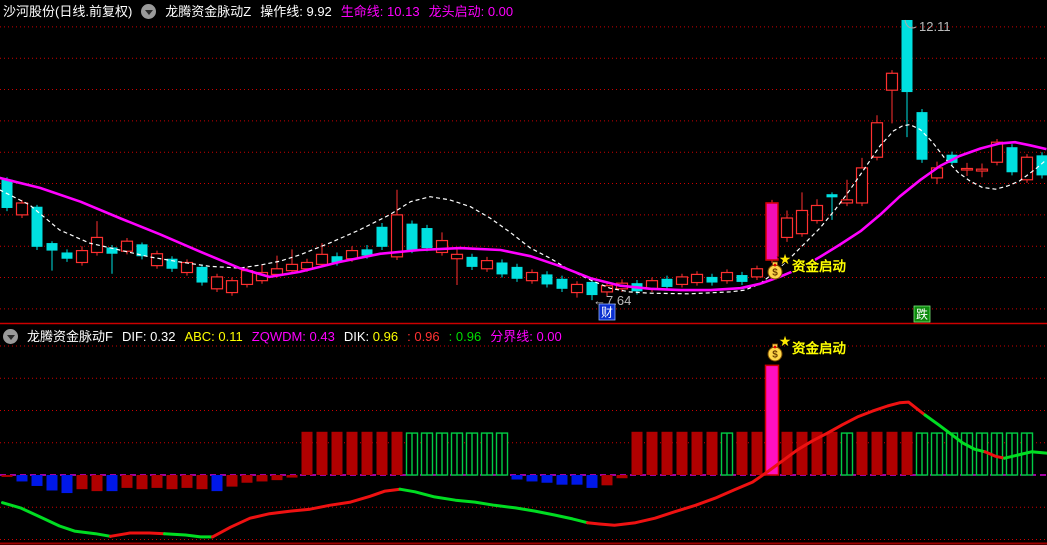 The image size is (1047, 545). I want to click on param-dif: DIF: 0.32, so click(148, 336).